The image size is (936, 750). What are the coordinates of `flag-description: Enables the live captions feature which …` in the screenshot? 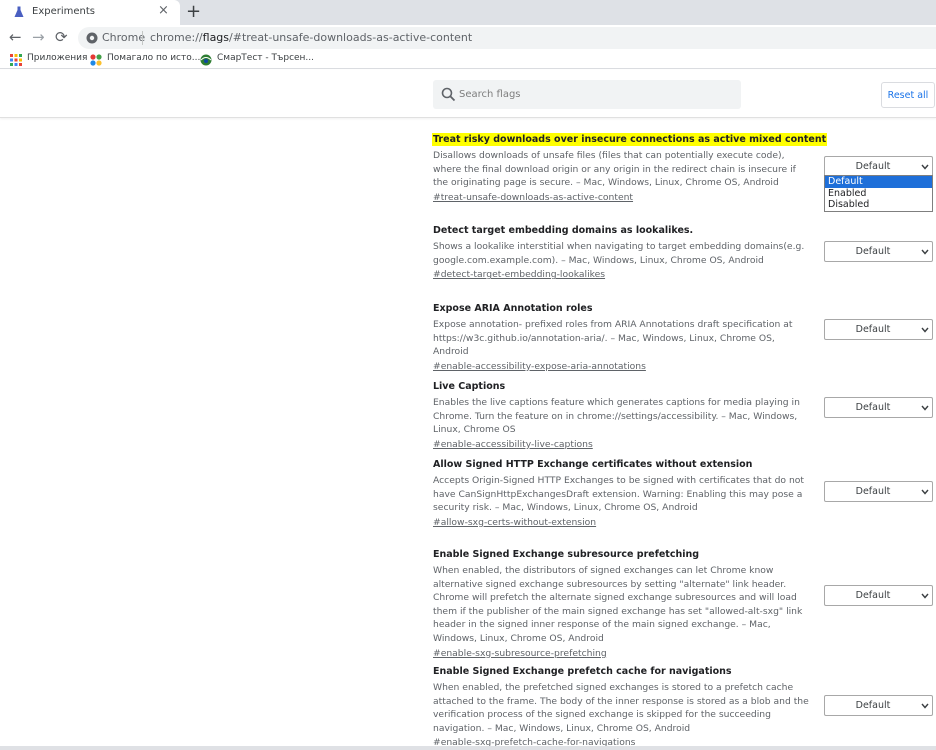 It's located at (616, 416).